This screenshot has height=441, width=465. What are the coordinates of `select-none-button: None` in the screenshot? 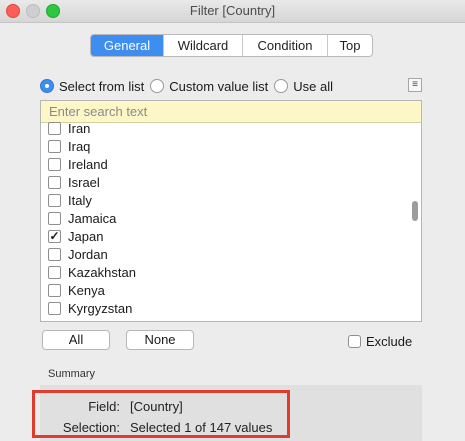 It's located at (160, 340).